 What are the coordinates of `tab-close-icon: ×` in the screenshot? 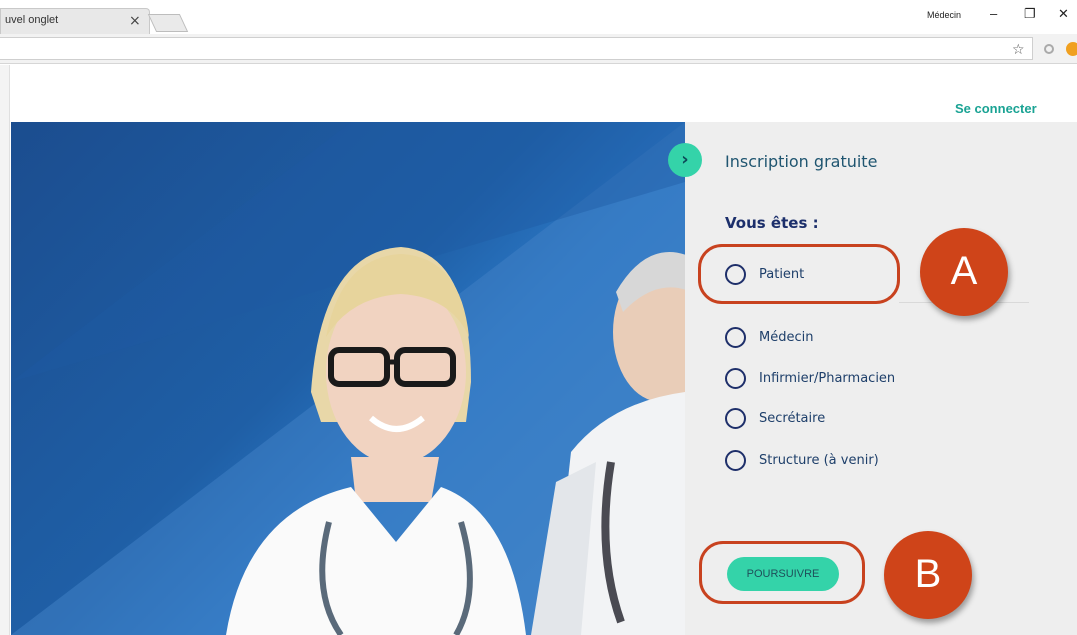 It's located at (135, 21).